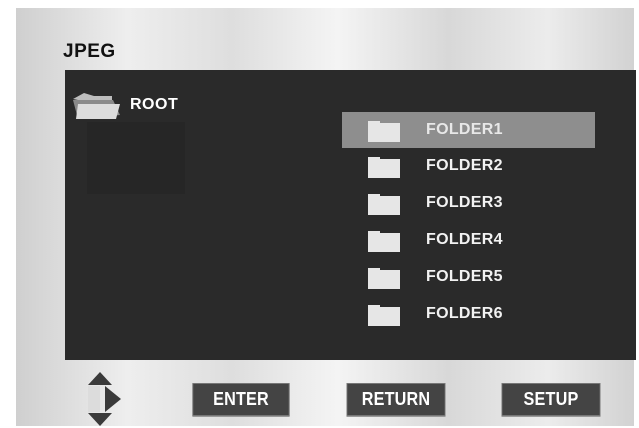 This screenshot has width=639, height=428. I want to click on folder-label: FOLDER6, so click(464, 313).